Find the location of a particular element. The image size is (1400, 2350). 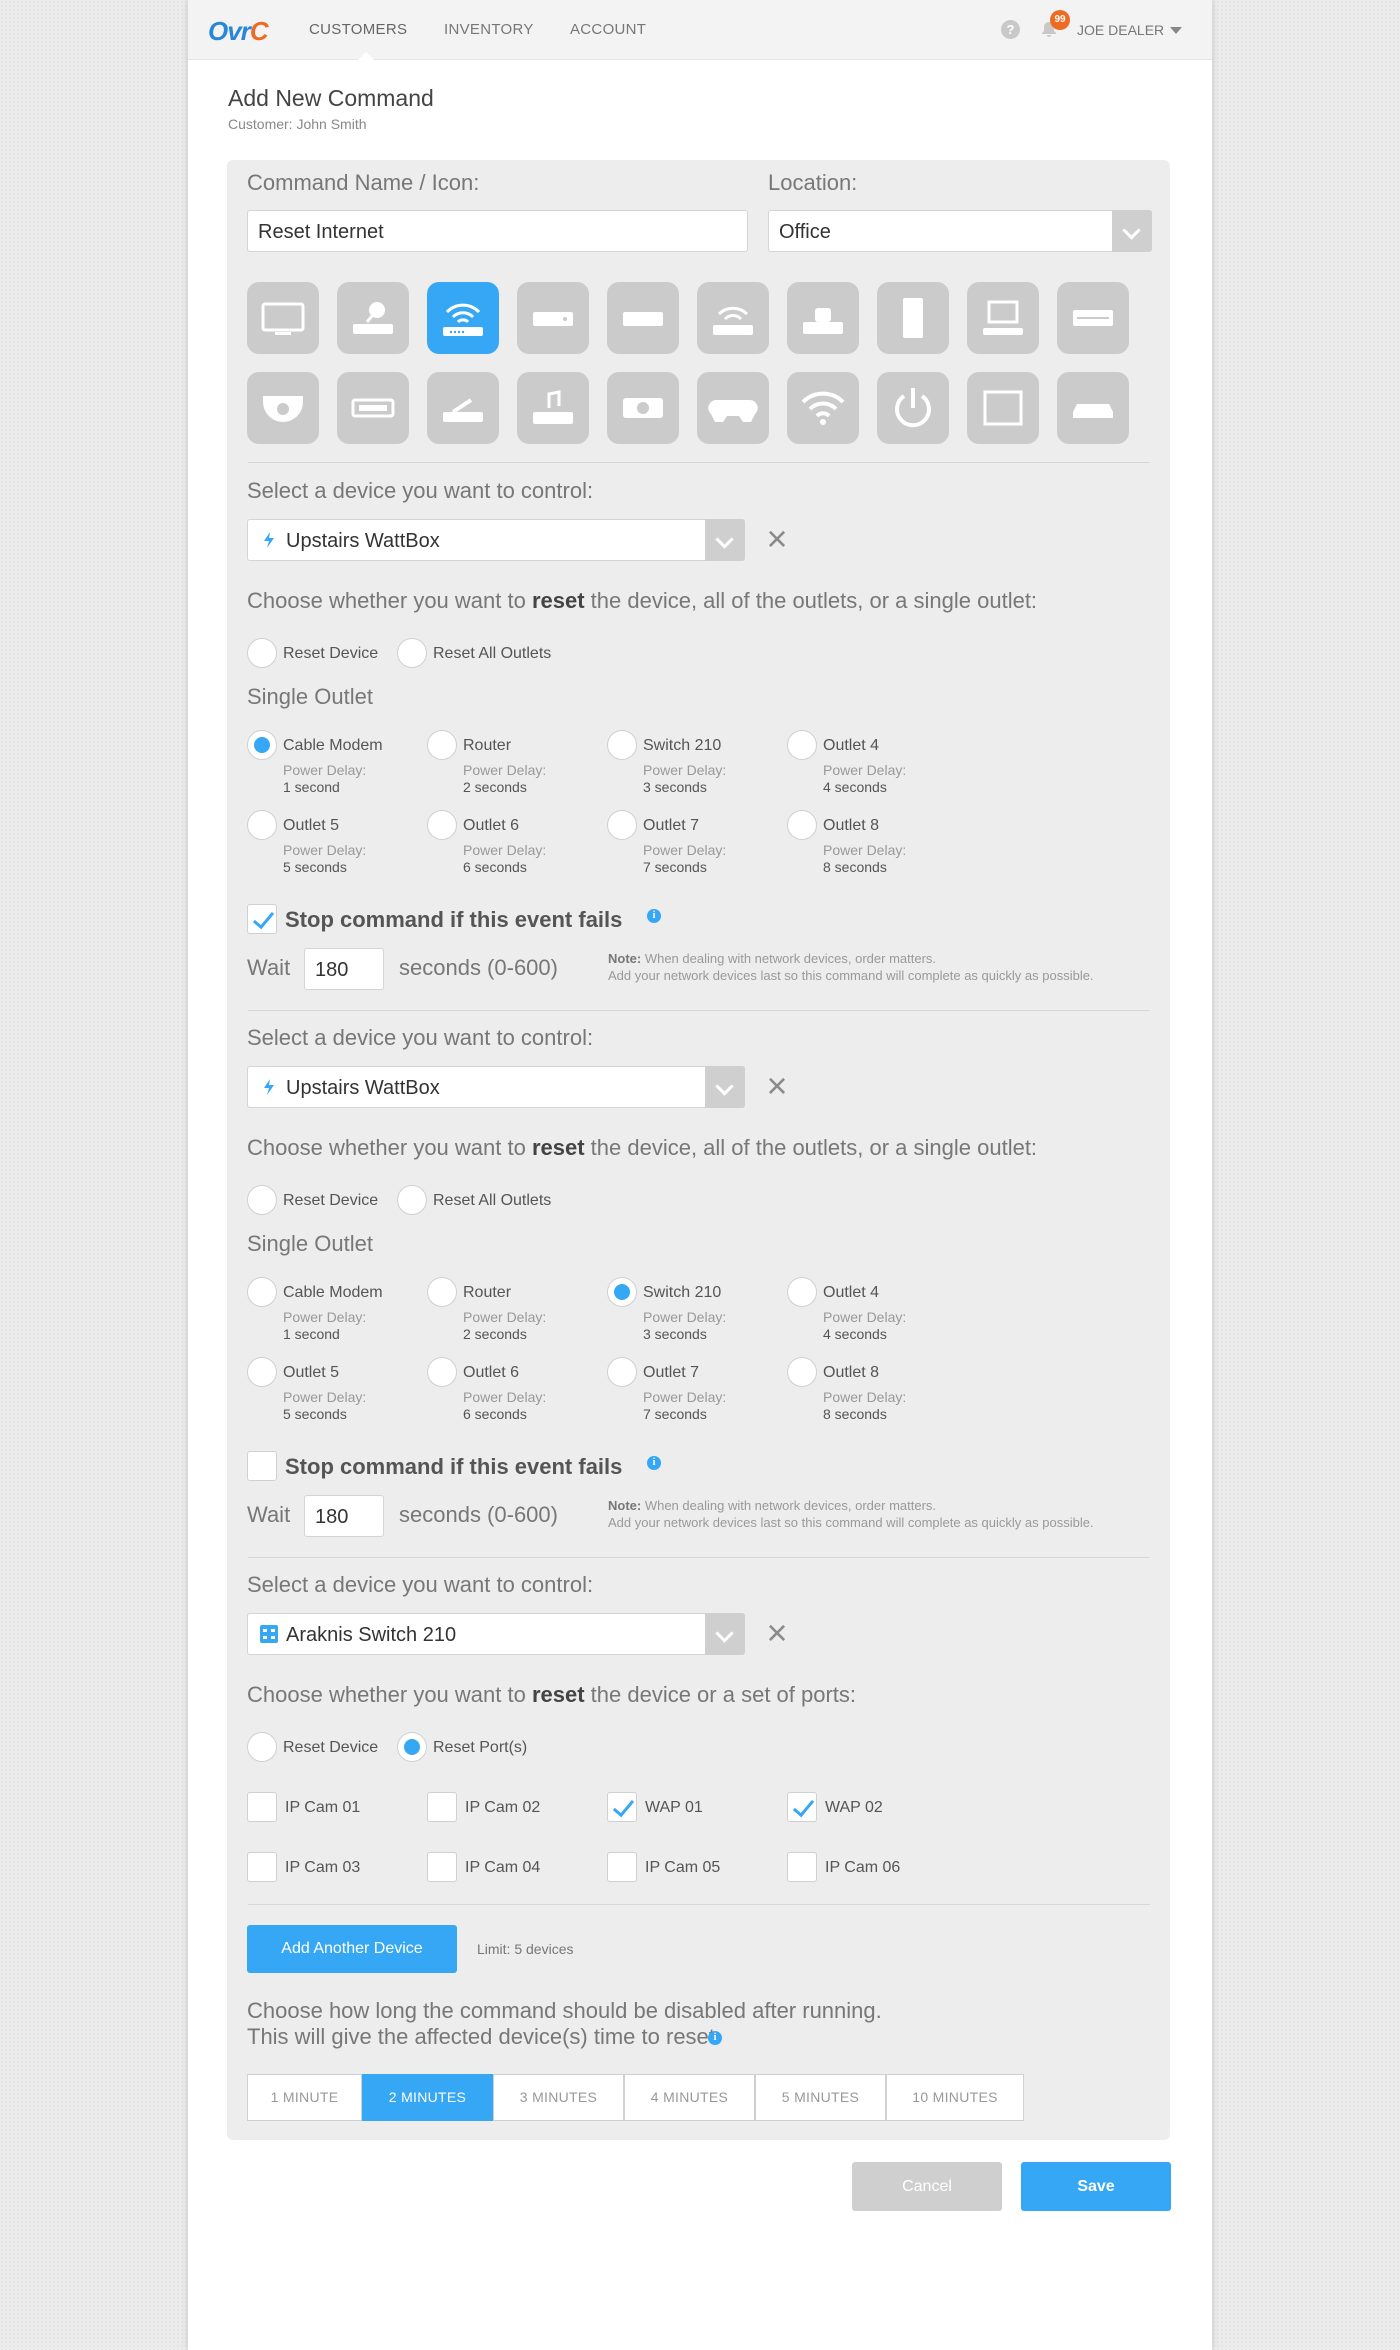

active-nav-indicator is located at coordinates (366, 56).